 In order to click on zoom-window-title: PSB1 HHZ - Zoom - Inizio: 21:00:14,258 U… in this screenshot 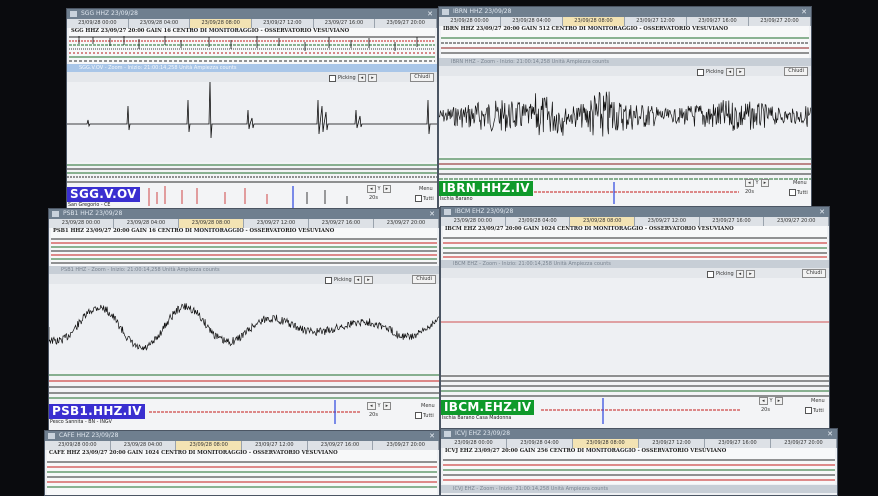, I will do `click(244, 270)`.